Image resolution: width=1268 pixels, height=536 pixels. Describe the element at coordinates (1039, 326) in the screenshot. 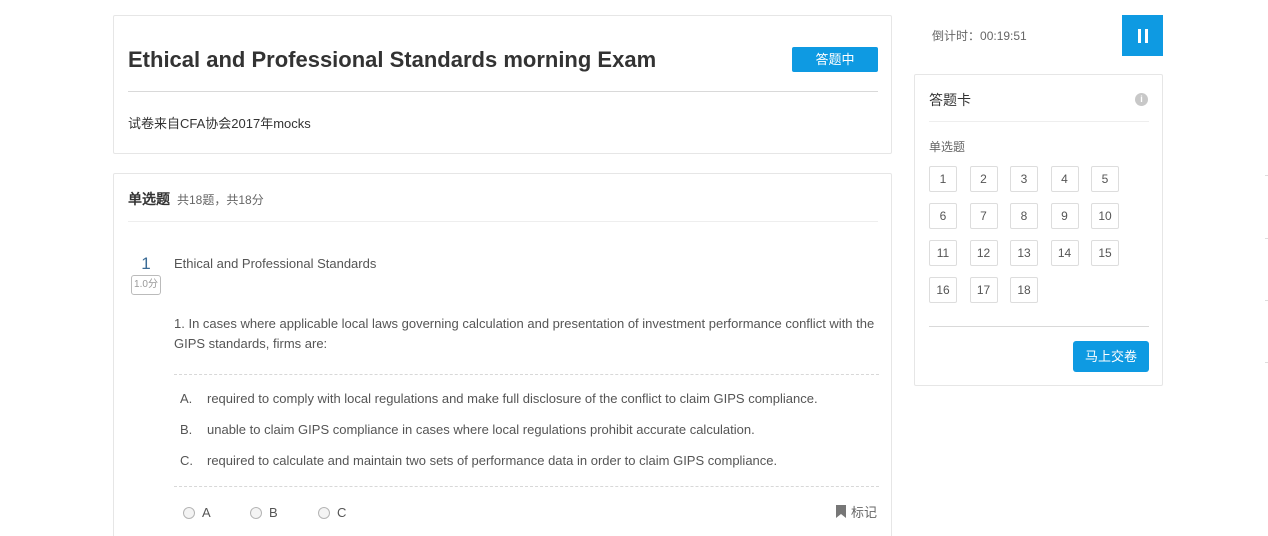

I see `answer-sheet-divider-bottom` at that location.